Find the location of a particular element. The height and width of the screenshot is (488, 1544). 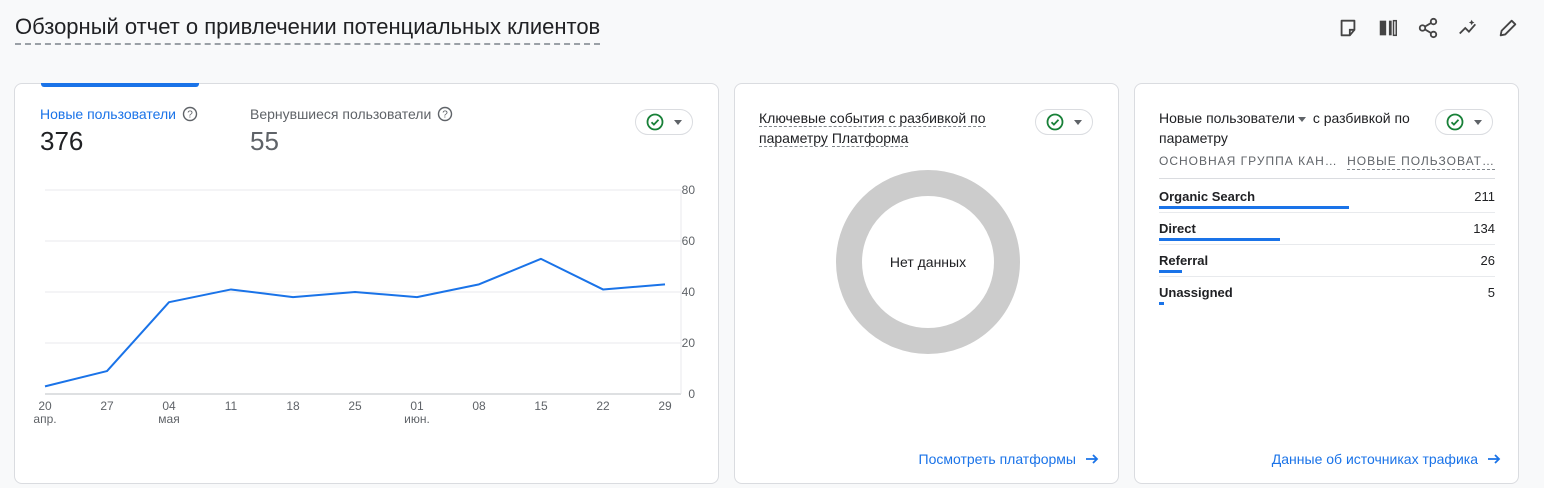

channel-name: Unassigned is located at coordinates (1196, 292).